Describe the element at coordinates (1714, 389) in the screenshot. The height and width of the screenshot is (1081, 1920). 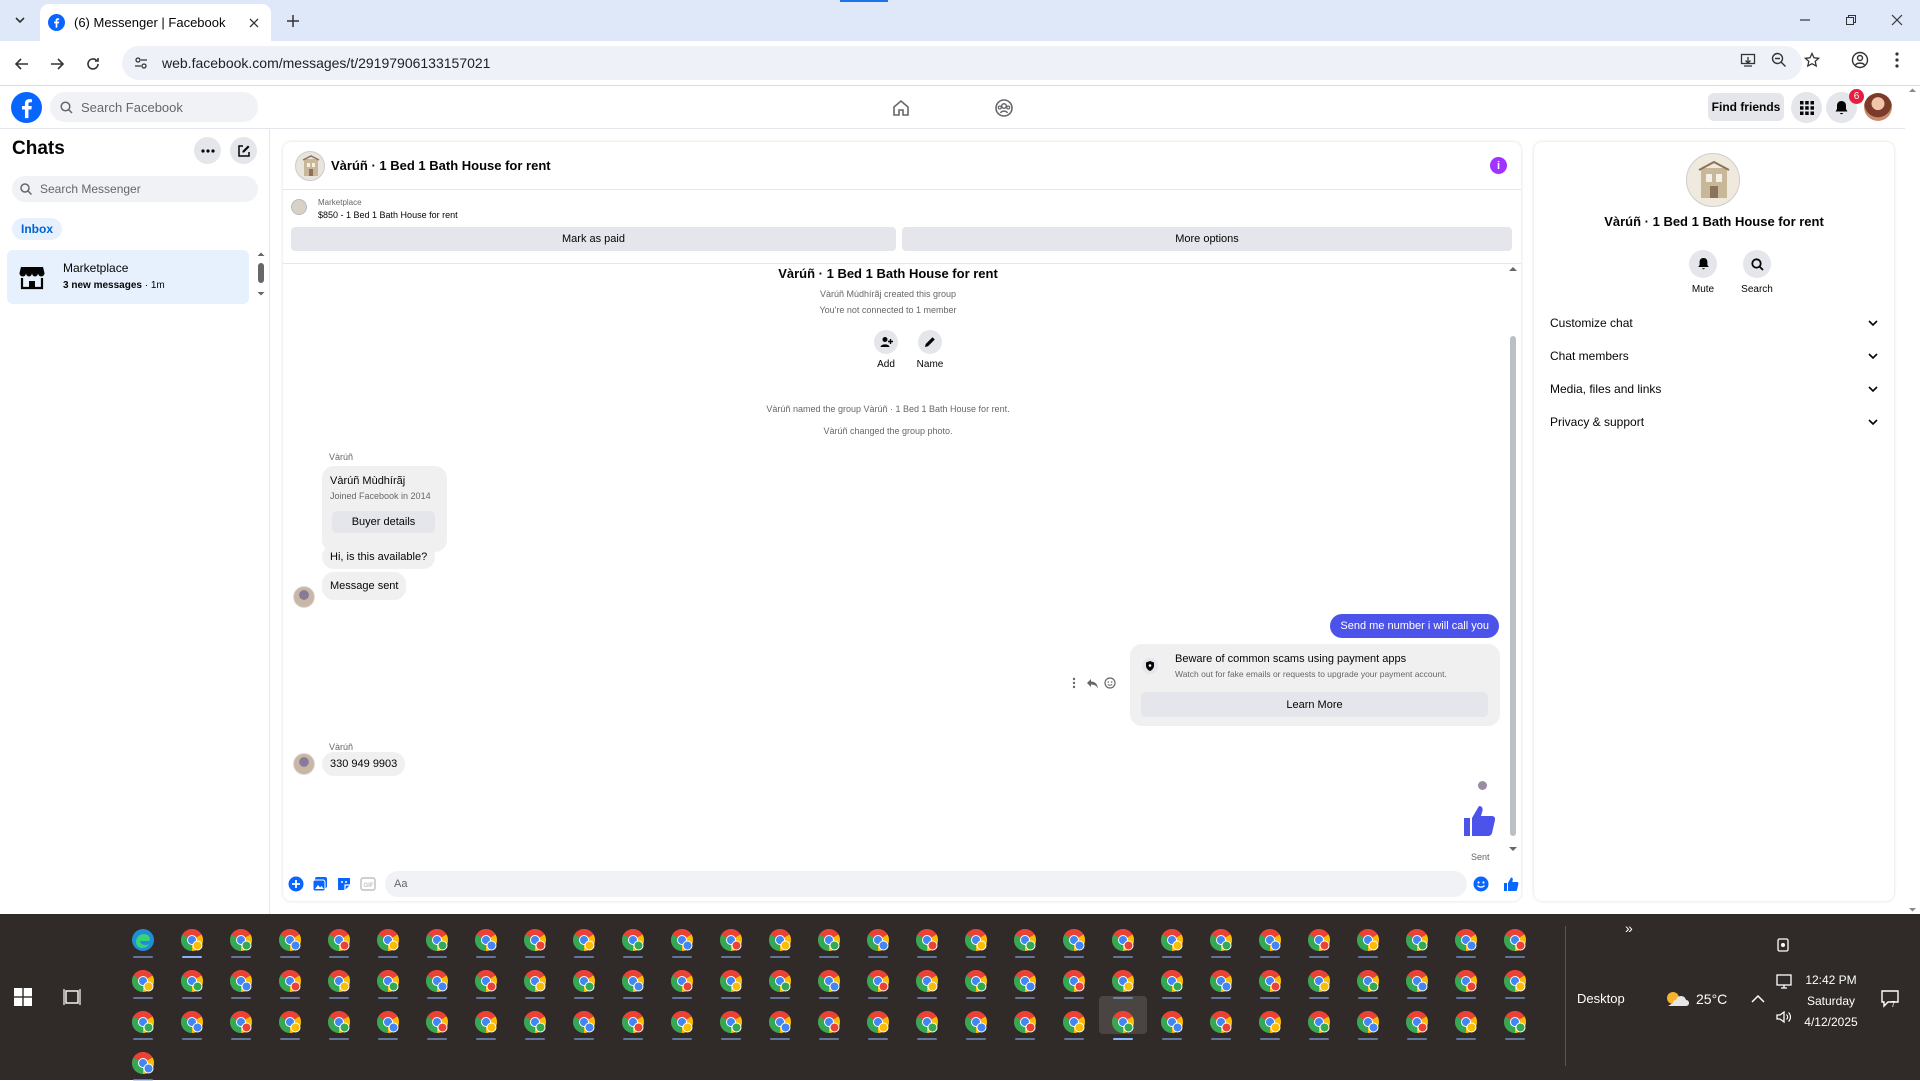
I see `media-files-links-row: Media, files and links` at that location.